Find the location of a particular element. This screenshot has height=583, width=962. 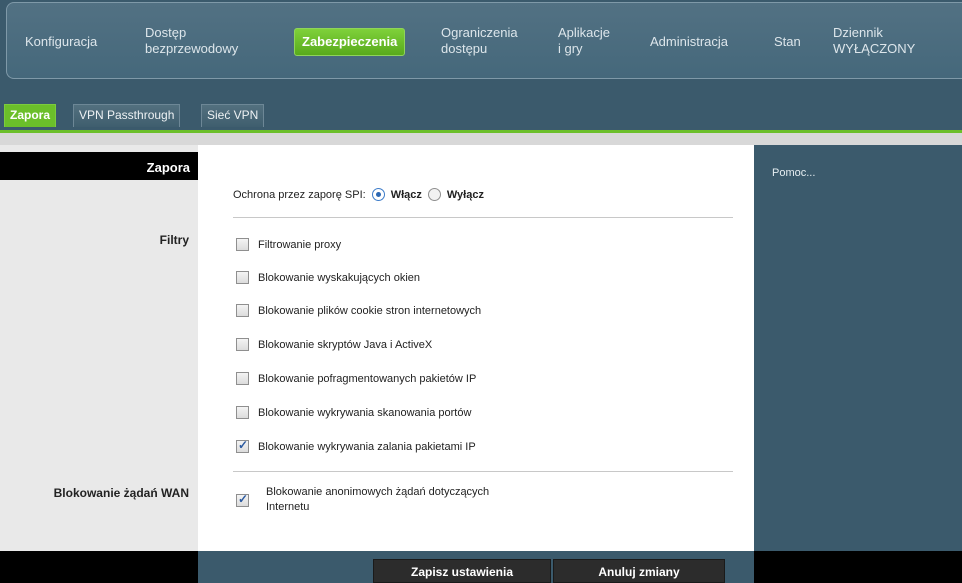

nav-item-administracja: Administracja is located at coordinates (689, 42).